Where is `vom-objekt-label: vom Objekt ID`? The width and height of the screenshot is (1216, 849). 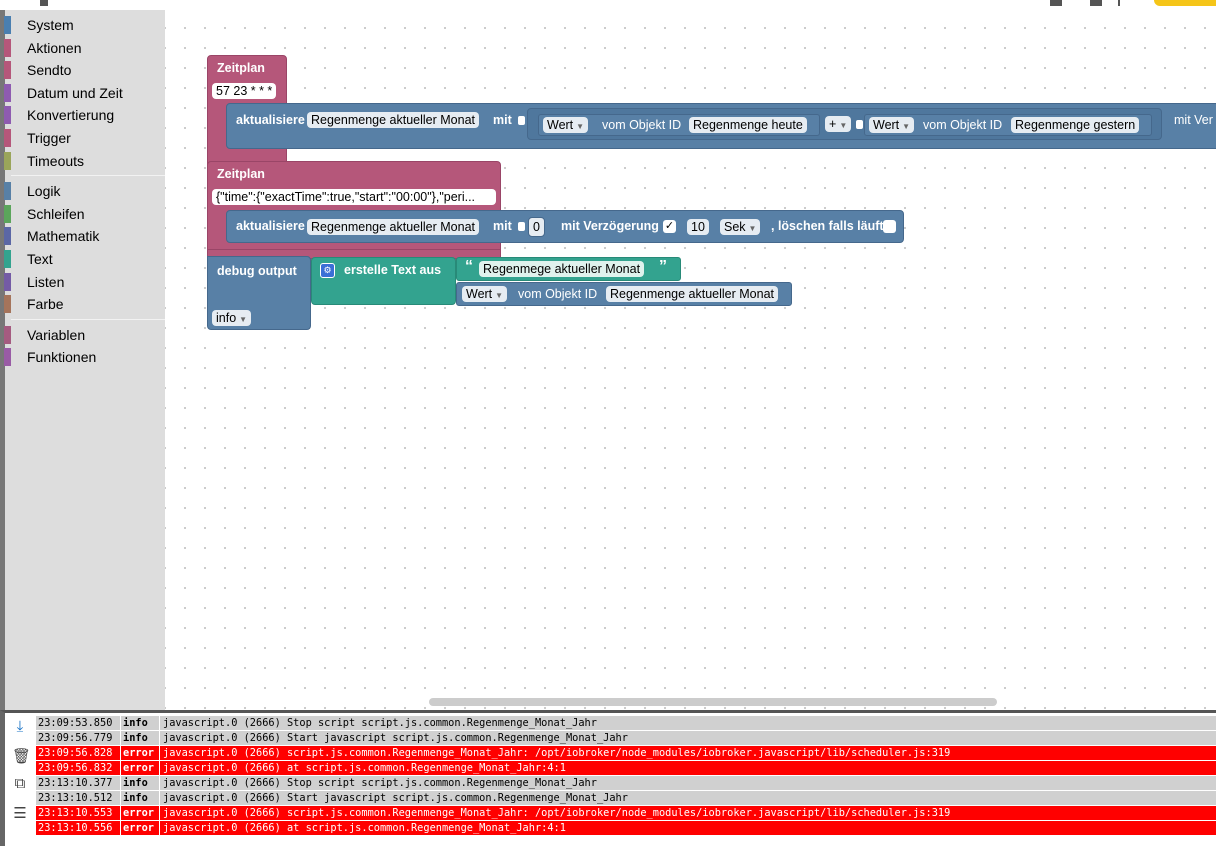
vom-objekt-label: vom Objekt ID is located at coordinates (963, 125).